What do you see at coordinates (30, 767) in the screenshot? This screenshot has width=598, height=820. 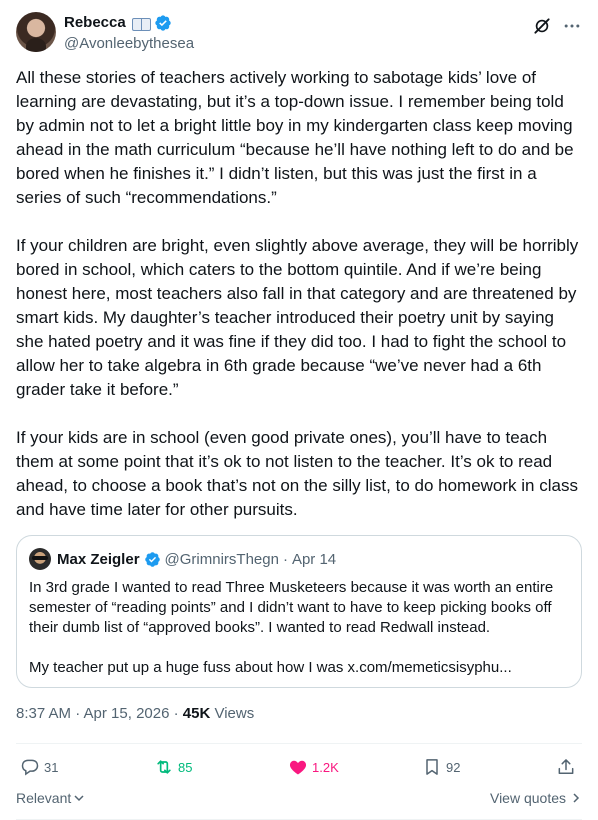 I see `reply-icon` at bounding box center [30, 767].